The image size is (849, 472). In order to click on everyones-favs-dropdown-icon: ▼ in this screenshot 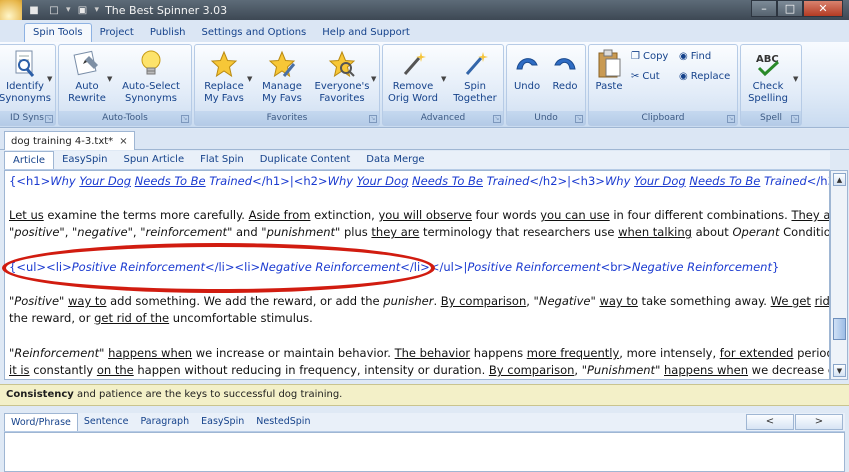, I will do `click(373, 79)`.